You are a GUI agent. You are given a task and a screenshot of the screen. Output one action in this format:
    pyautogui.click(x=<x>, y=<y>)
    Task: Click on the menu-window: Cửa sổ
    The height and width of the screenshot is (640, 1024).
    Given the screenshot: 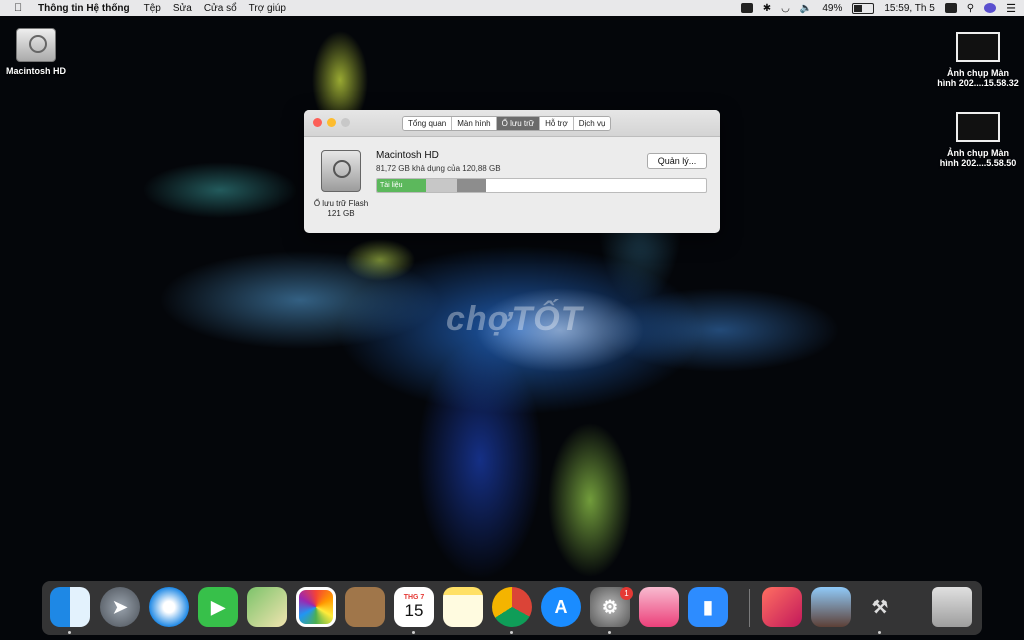 What is the action you would take?
    pyautogui.click(x=220, y=8)
    